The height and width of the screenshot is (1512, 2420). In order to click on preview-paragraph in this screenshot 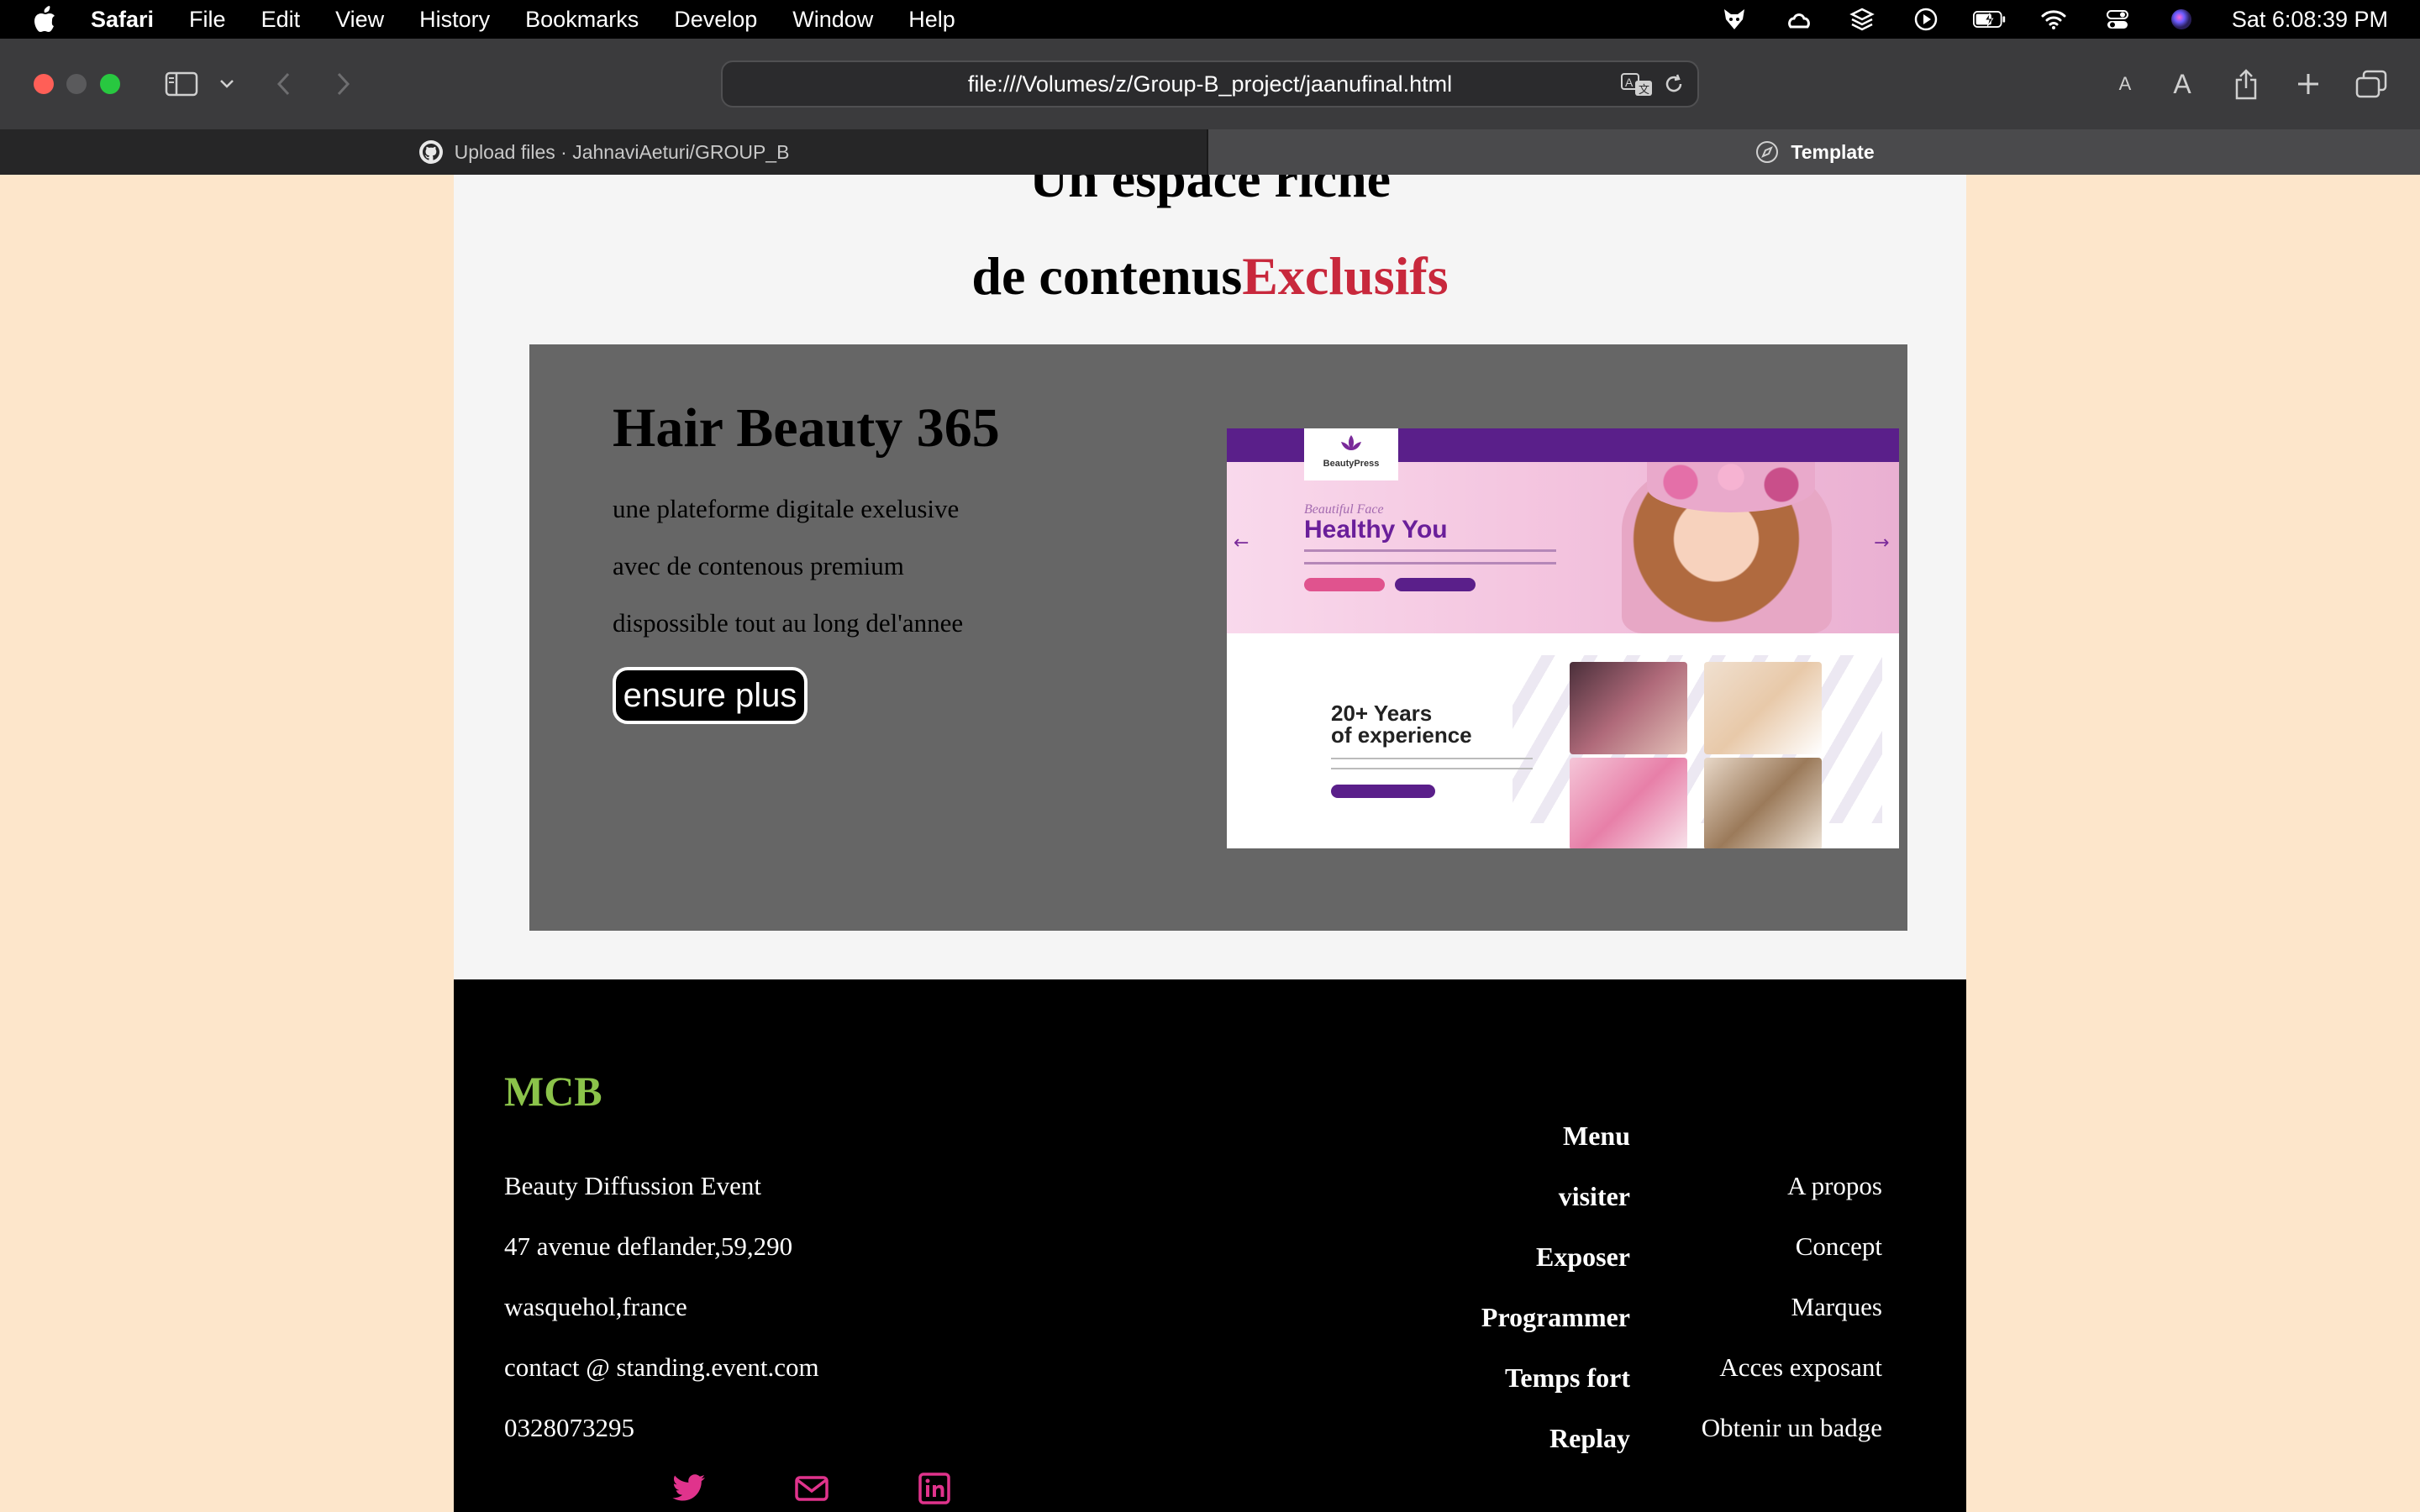, I will do `click(1432, 763)`.